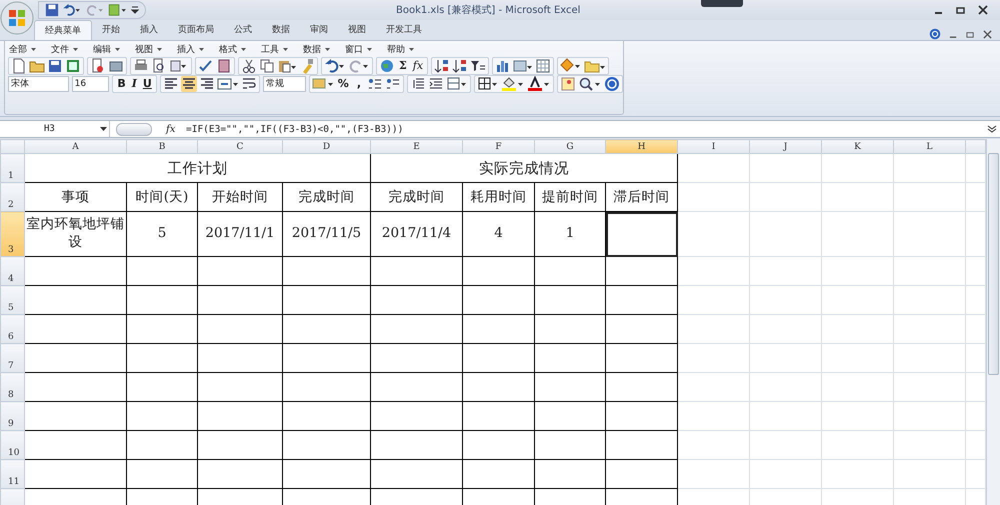 This screenshot has height=505, width=1000. Describe the element at coordinates (571, 66) in the screenshot. I see `diamond-icon` at that location.